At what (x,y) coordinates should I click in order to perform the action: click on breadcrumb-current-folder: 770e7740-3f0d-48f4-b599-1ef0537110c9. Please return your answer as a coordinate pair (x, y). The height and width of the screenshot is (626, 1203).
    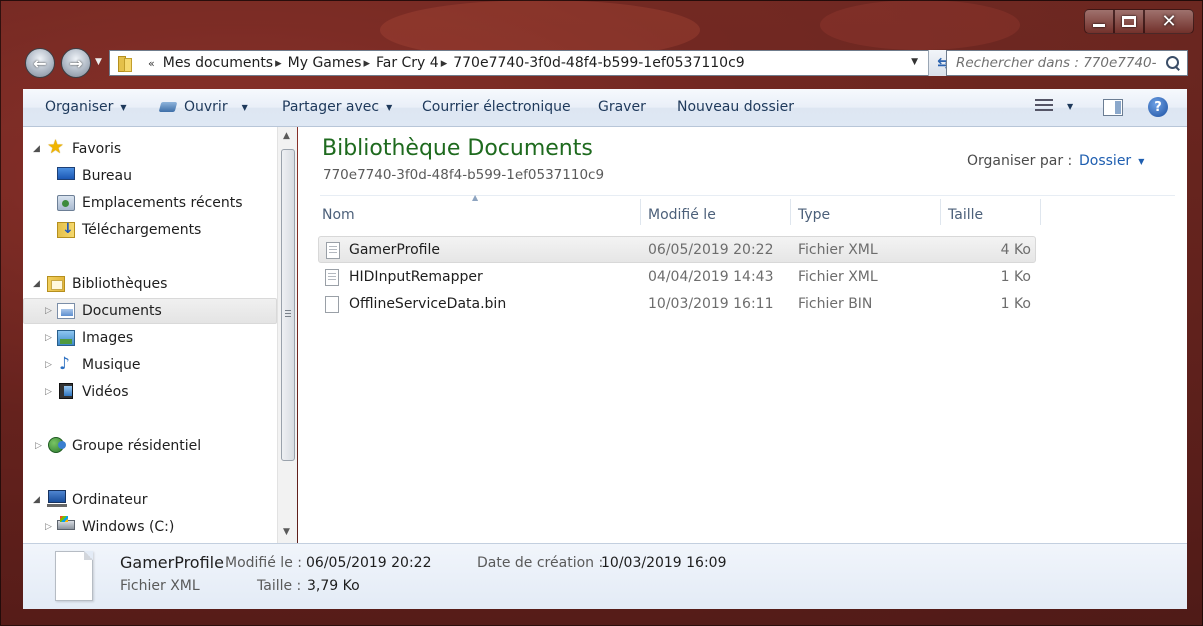
    Looking at the image, I should click on (598, 63).